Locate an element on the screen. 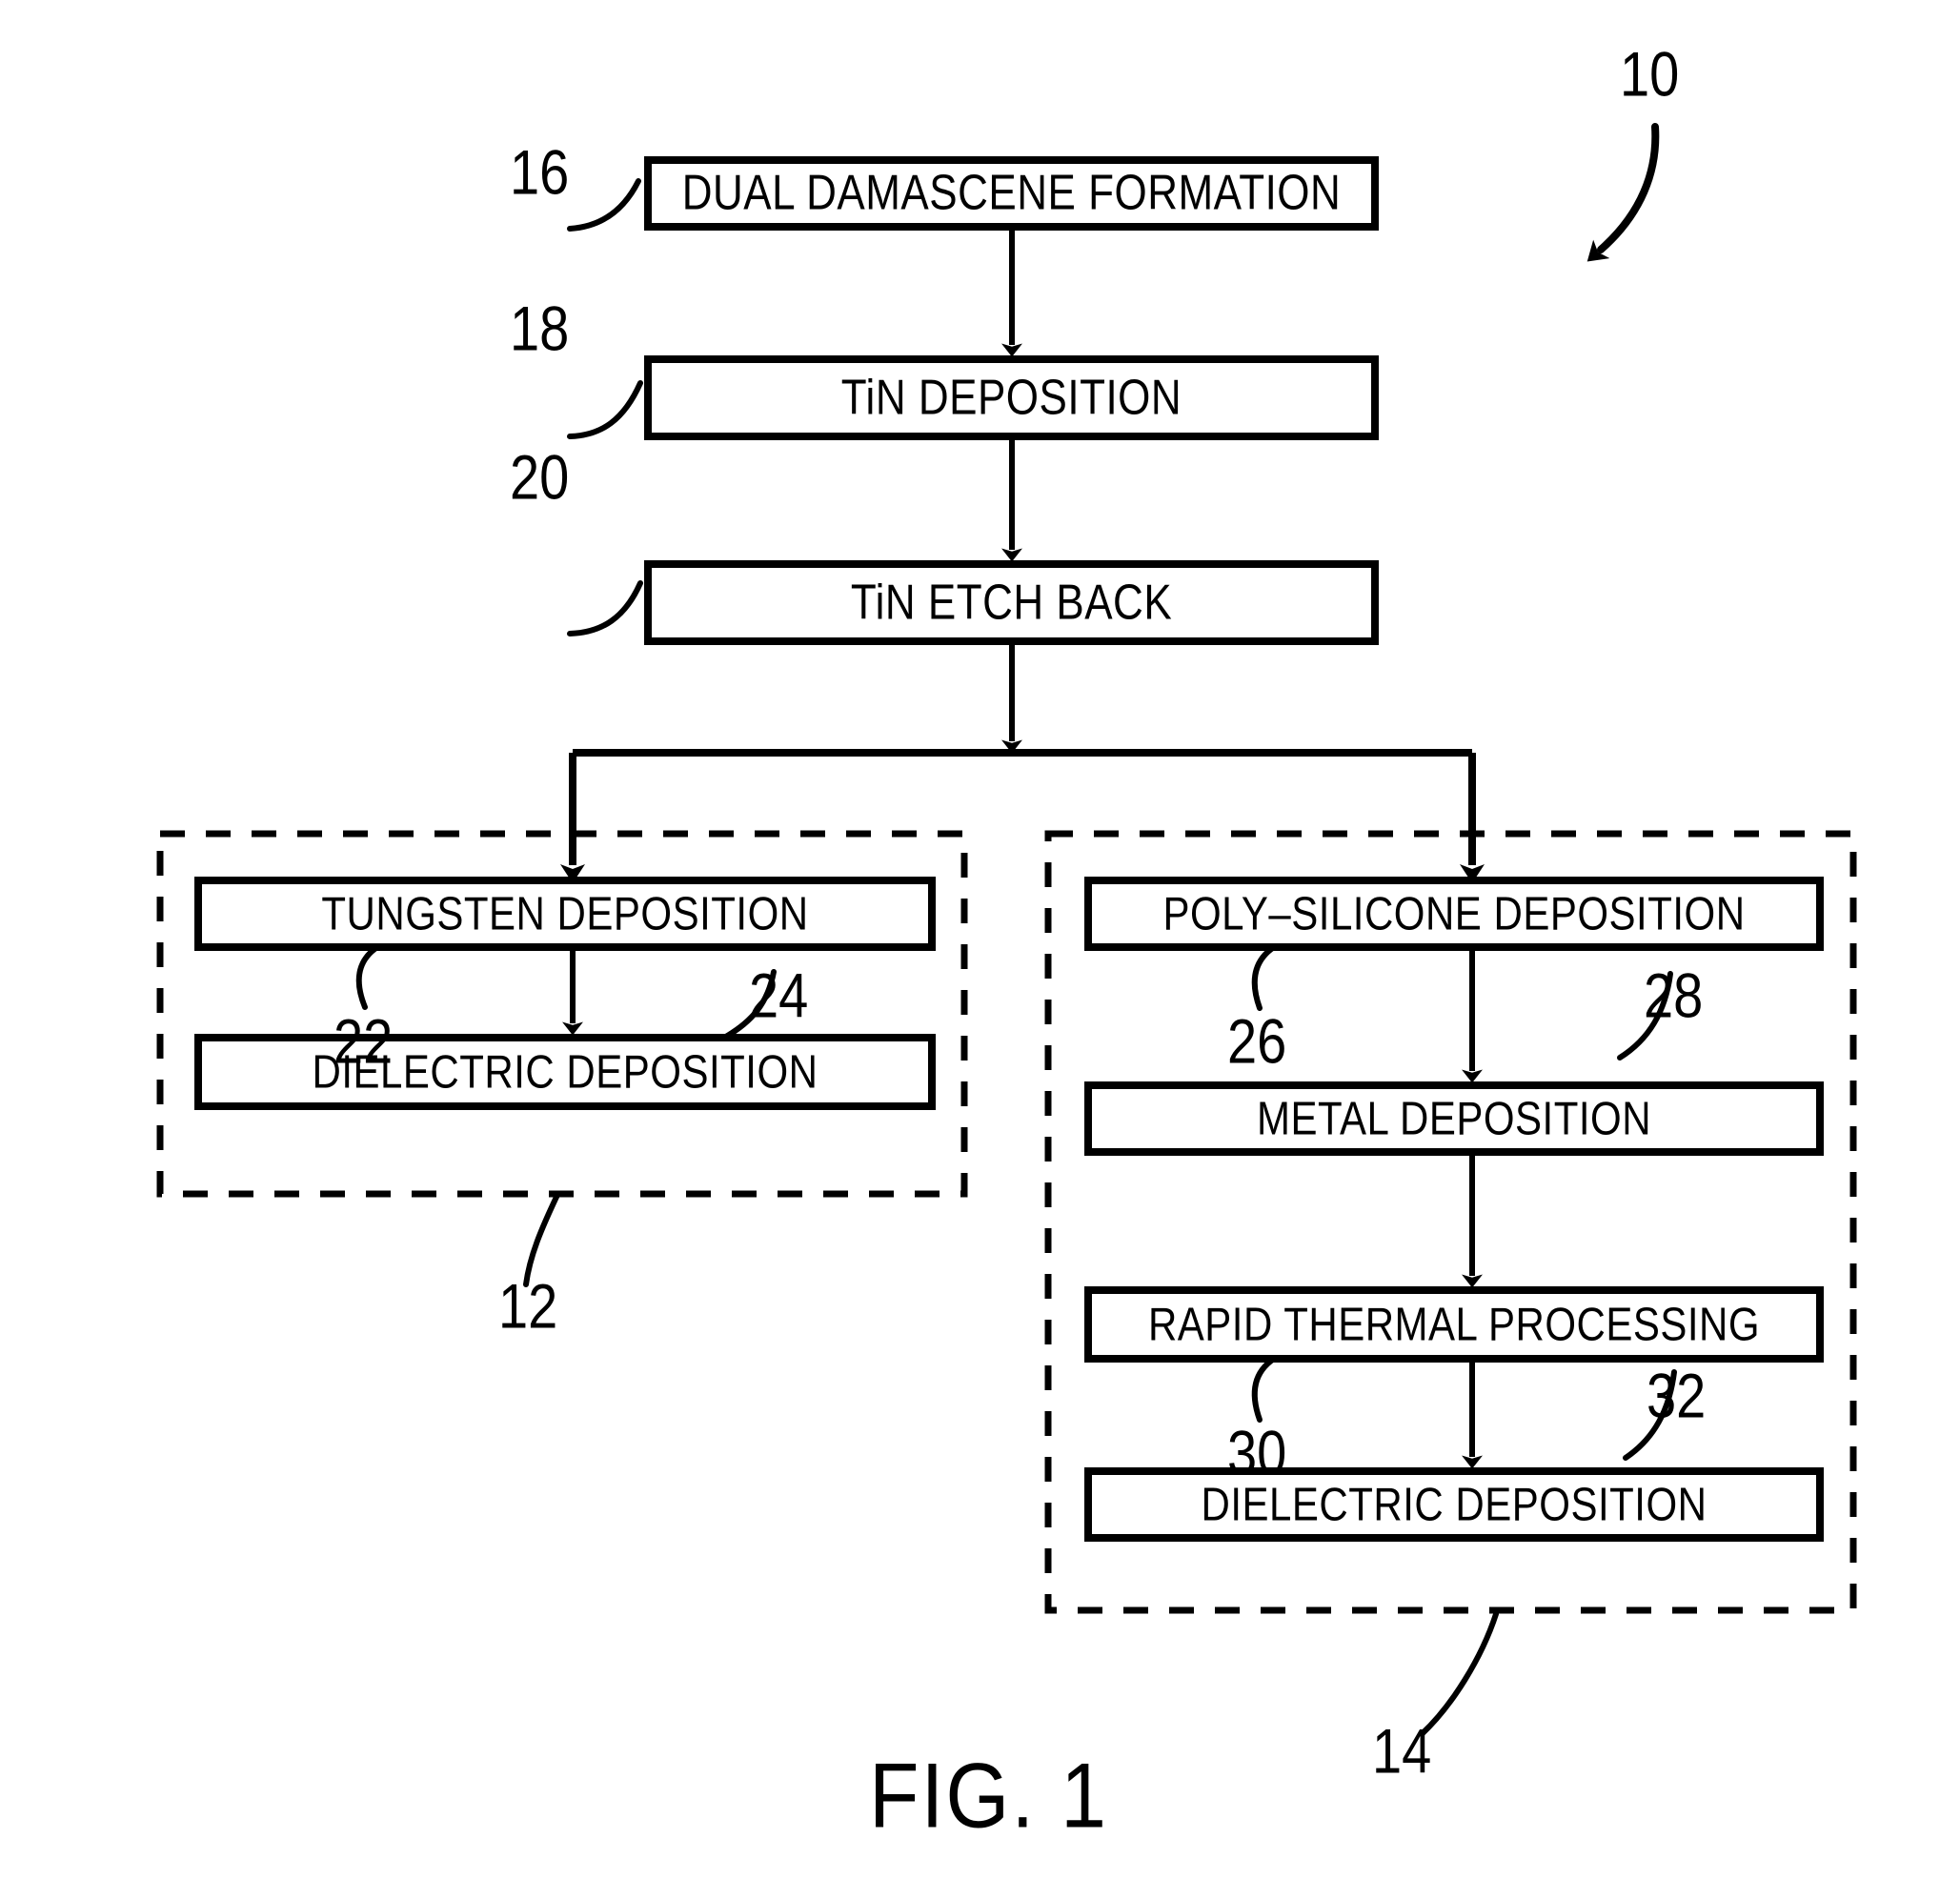 Image resolution: width=1960 pixels, height=1899 pixels. label-tin-deposition: TiN DEPOSITION is located at coordinates (1011, 397).